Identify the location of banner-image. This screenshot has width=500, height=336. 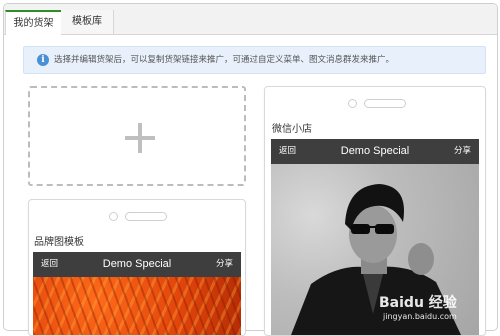
(137, 306).